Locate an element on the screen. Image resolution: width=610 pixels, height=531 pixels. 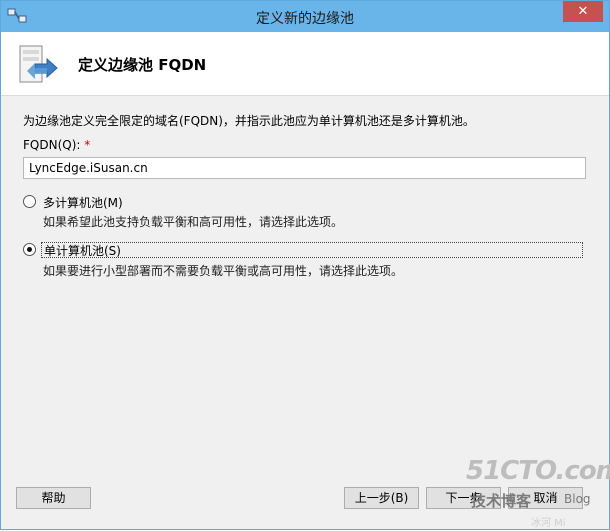
description-text: 为边缘池定义完全限定的域名(FQDN)，并指示此池应为单计算机池还是多计算机池。 is located at coordinates (249, 121).